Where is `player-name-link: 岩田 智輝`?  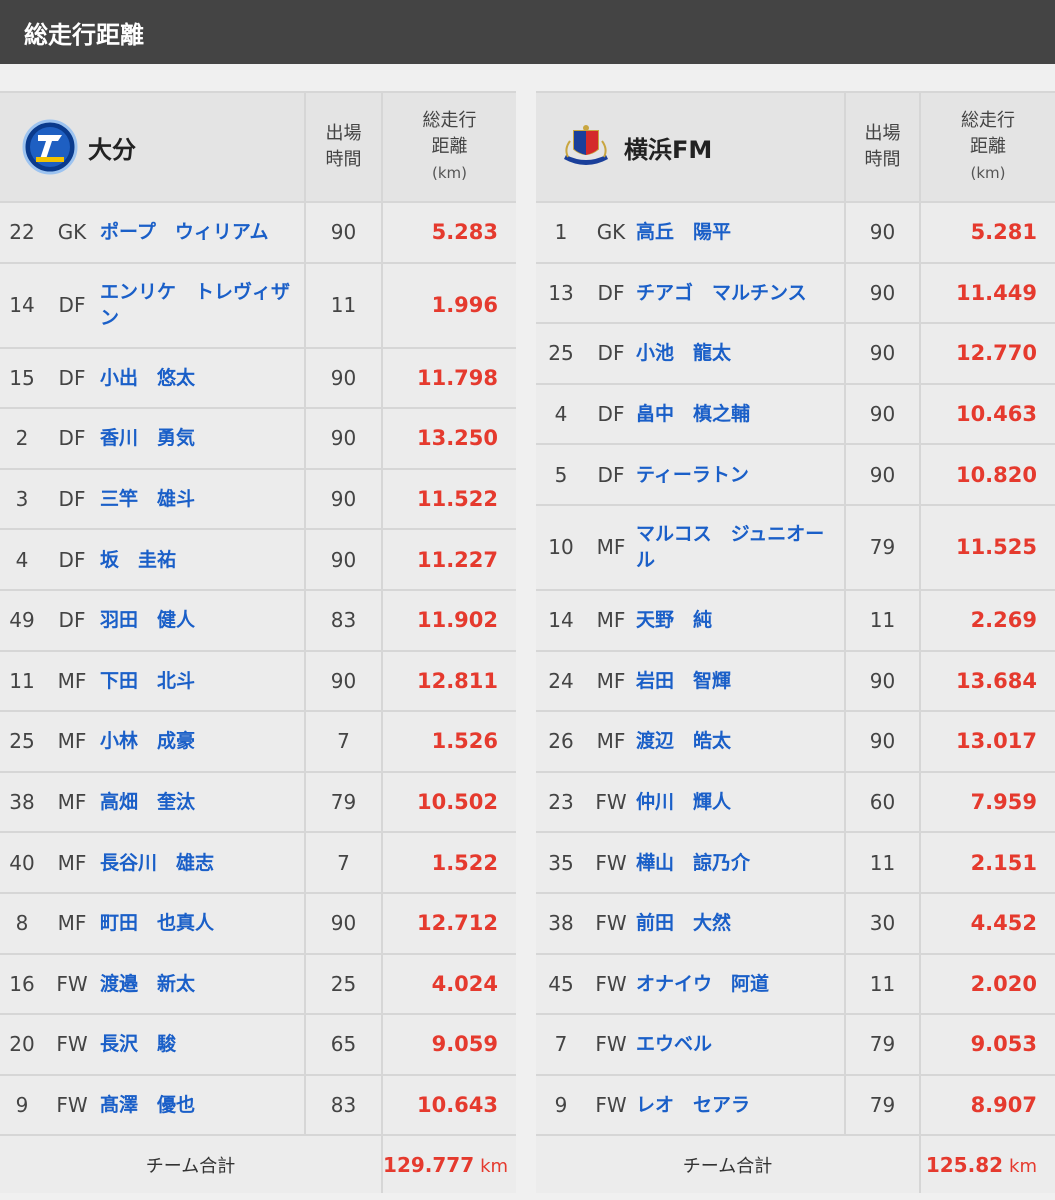
player-name-link: 岩田 智輝 is located at coordinates (740, 680).